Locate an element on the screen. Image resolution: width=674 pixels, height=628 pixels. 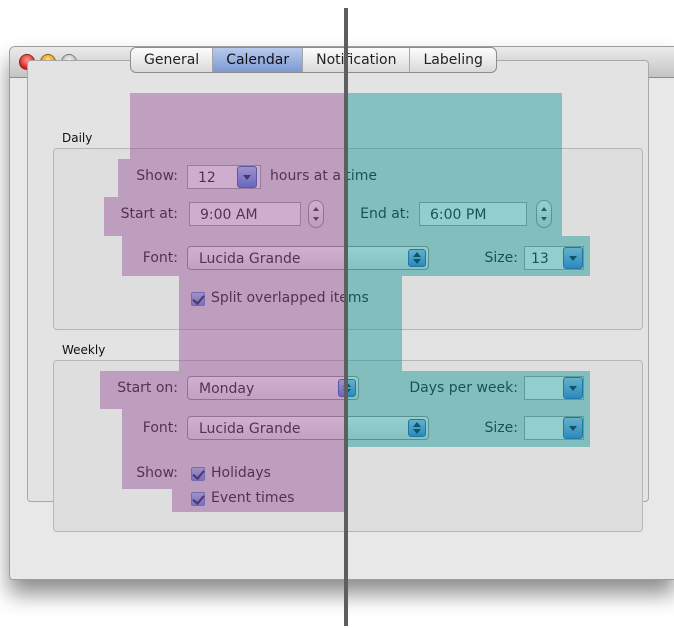
weekly-group-label: Weekly is located at coordinates (84, 350).